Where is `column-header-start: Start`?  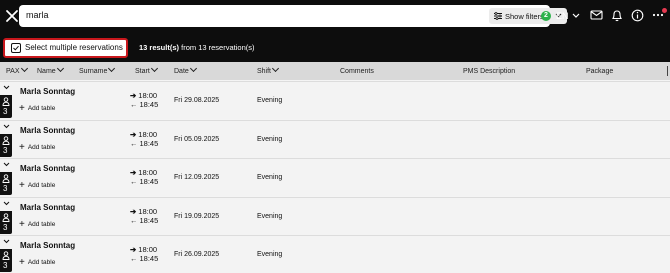 column-header-start: Start is located at coordinates (146, 69).